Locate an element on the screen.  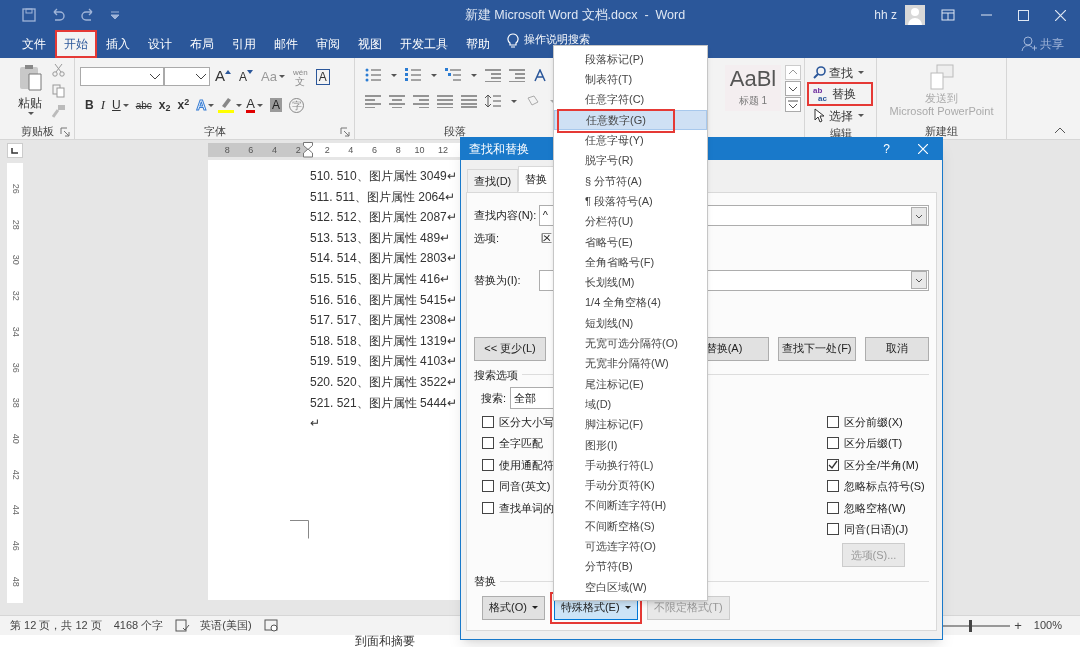
align-center-icon is located at coordinates (397, 101).